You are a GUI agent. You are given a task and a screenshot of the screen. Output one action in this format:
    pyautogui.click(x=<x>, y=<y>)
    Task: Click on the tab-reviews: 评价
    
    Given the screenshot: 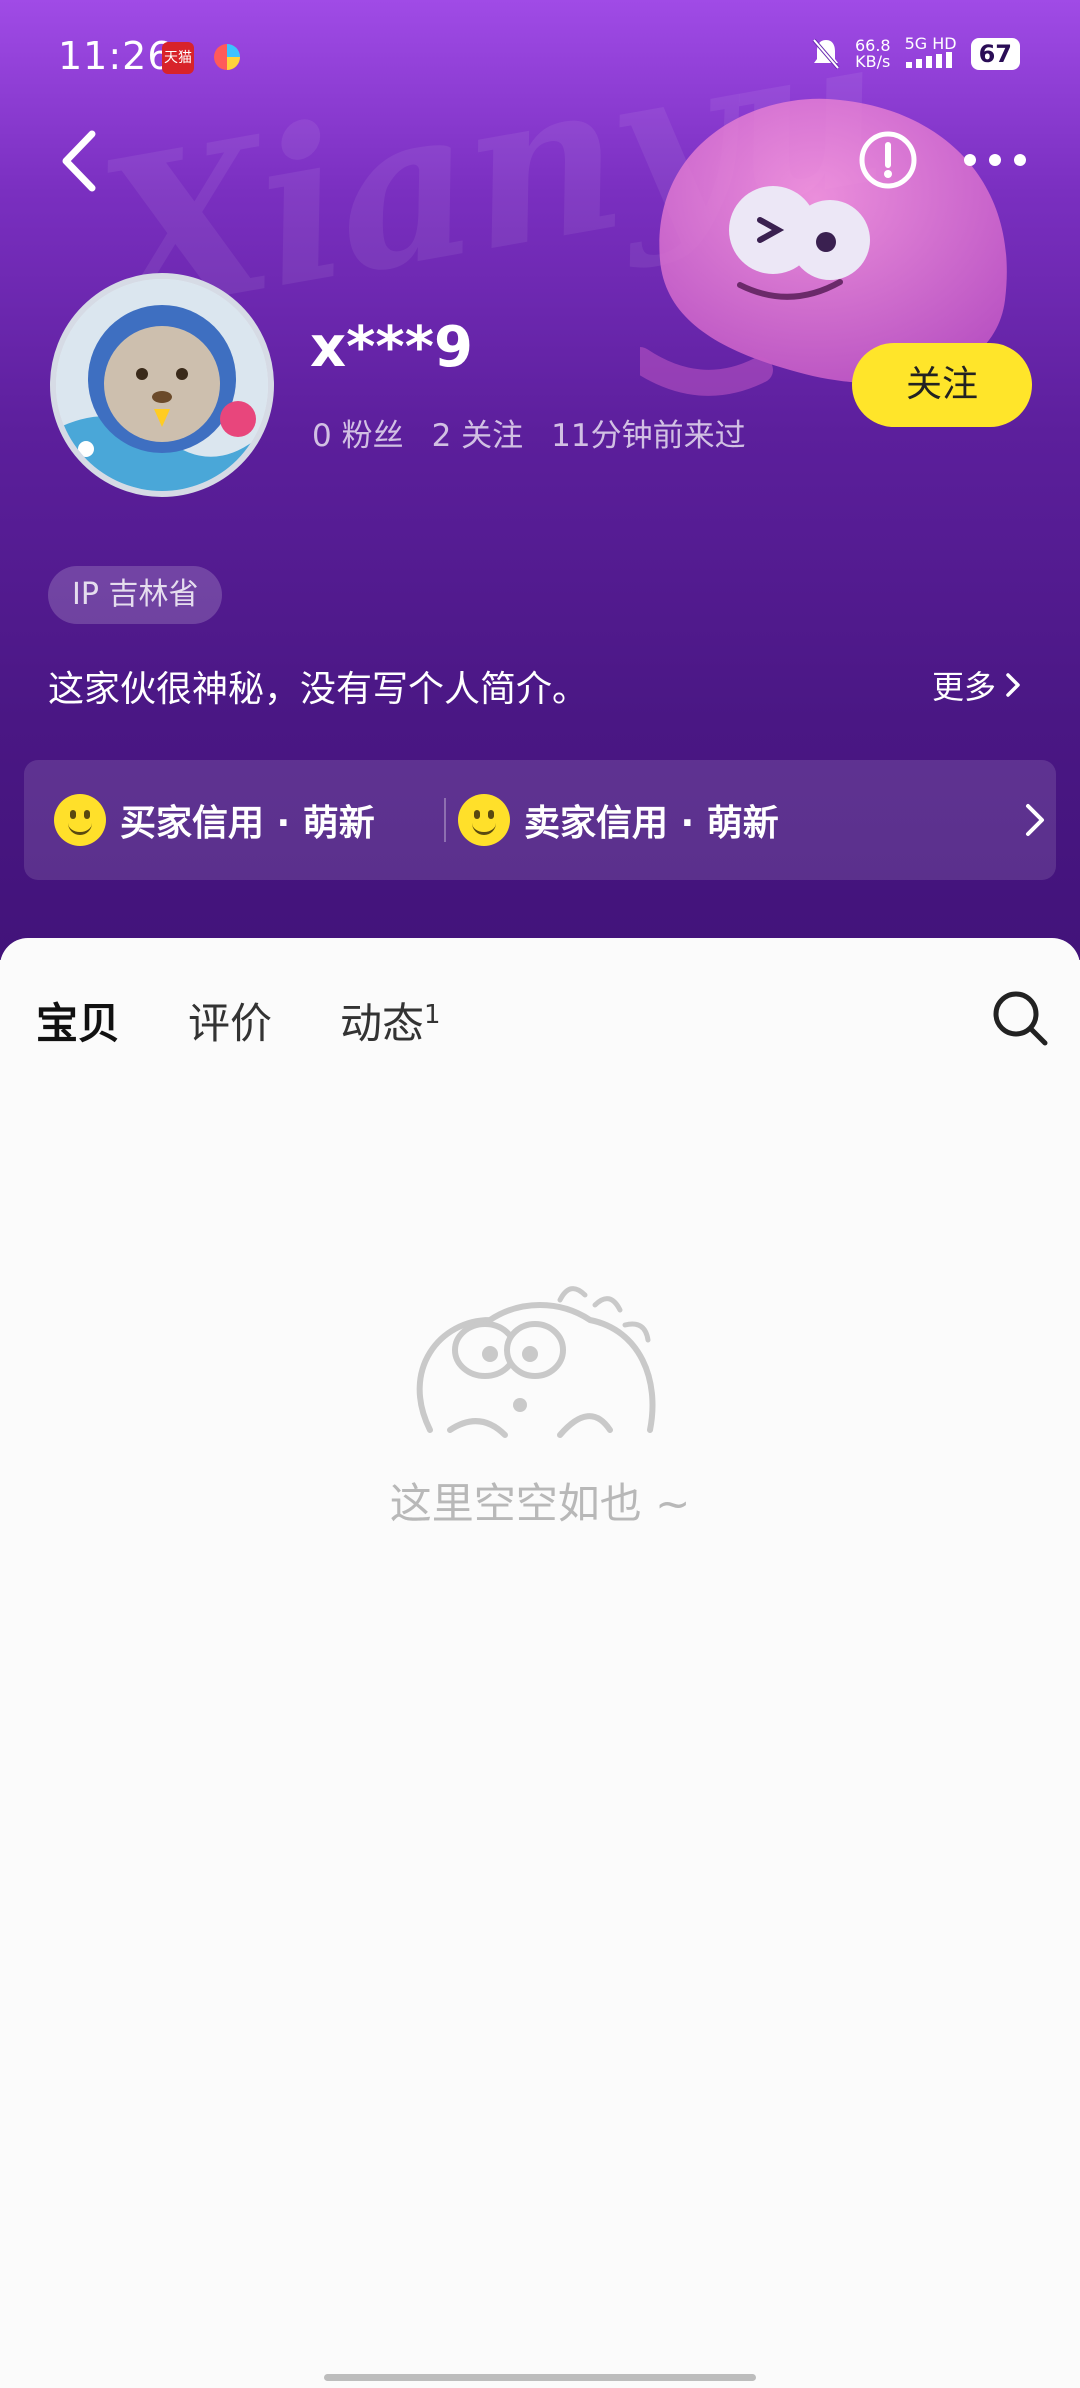 What is the action you would take?
    pyautogui.click(x=230, y=1020)
    